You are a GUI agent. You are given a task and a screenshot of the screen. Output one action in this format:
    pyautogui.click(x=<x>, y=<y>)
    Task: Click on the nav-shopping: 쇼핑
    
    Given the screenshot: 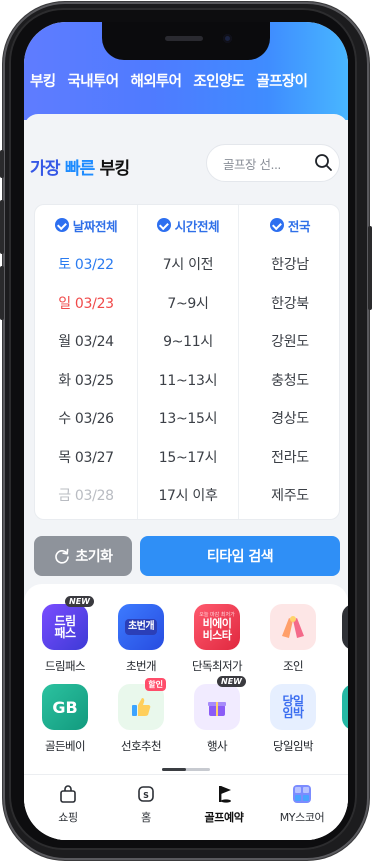 What is the action you would take?
    pyautogui.click(x=68, y=804)
    